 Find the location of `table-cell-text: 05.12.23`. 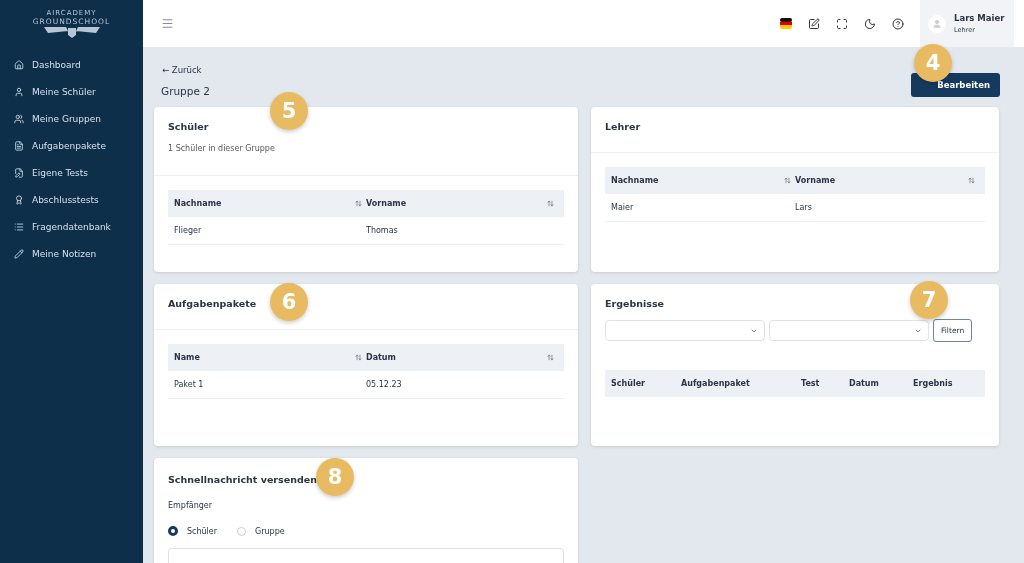

table-cell-text: 05.12.23 is located at coordinates (384, 384).